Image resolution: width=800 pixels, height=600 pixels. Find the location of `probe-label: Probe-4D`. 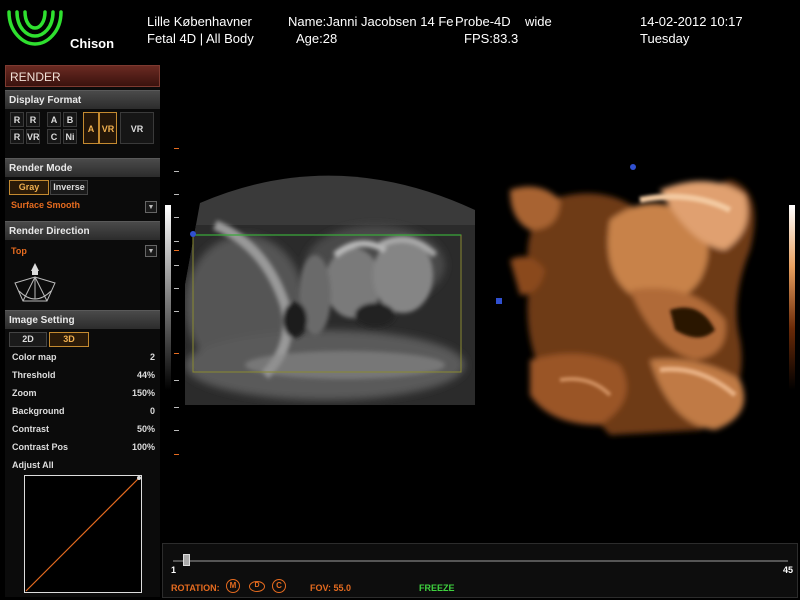

probe-label: Probe-4D is located at coordinates (483, 21).